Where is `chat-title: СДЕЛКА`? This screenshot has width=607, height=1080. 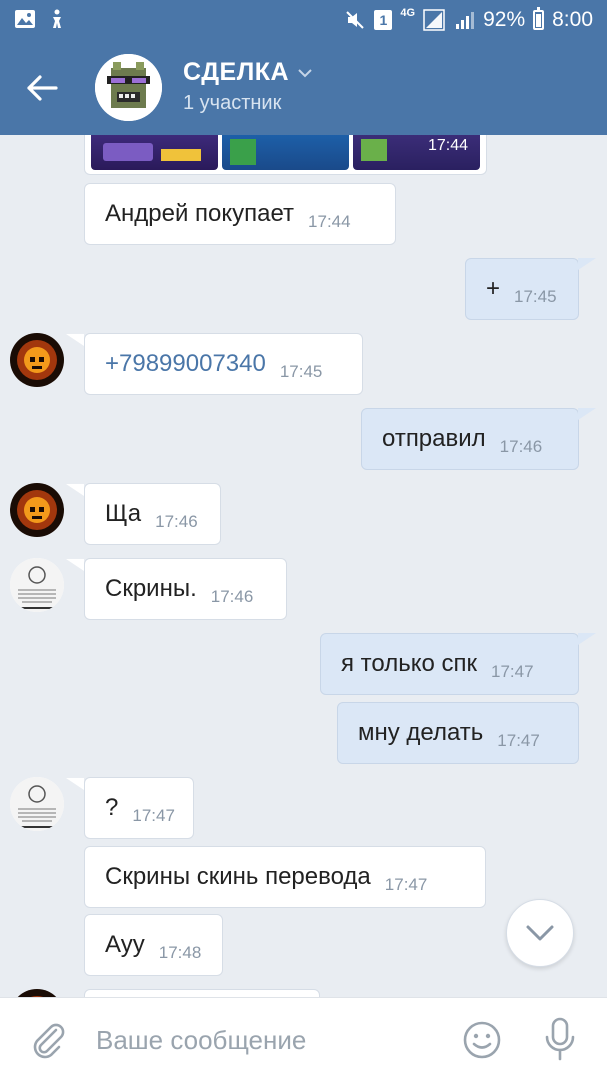
chat-title: СДЕЛКА is located at coordinates (248, 72).